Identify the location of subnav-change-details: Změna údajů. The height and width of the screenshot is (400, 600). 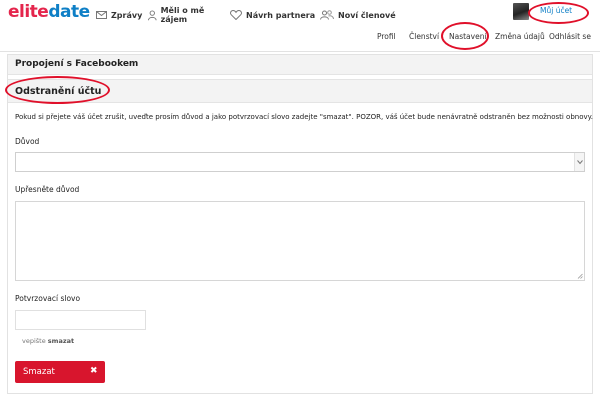
(520, 36).